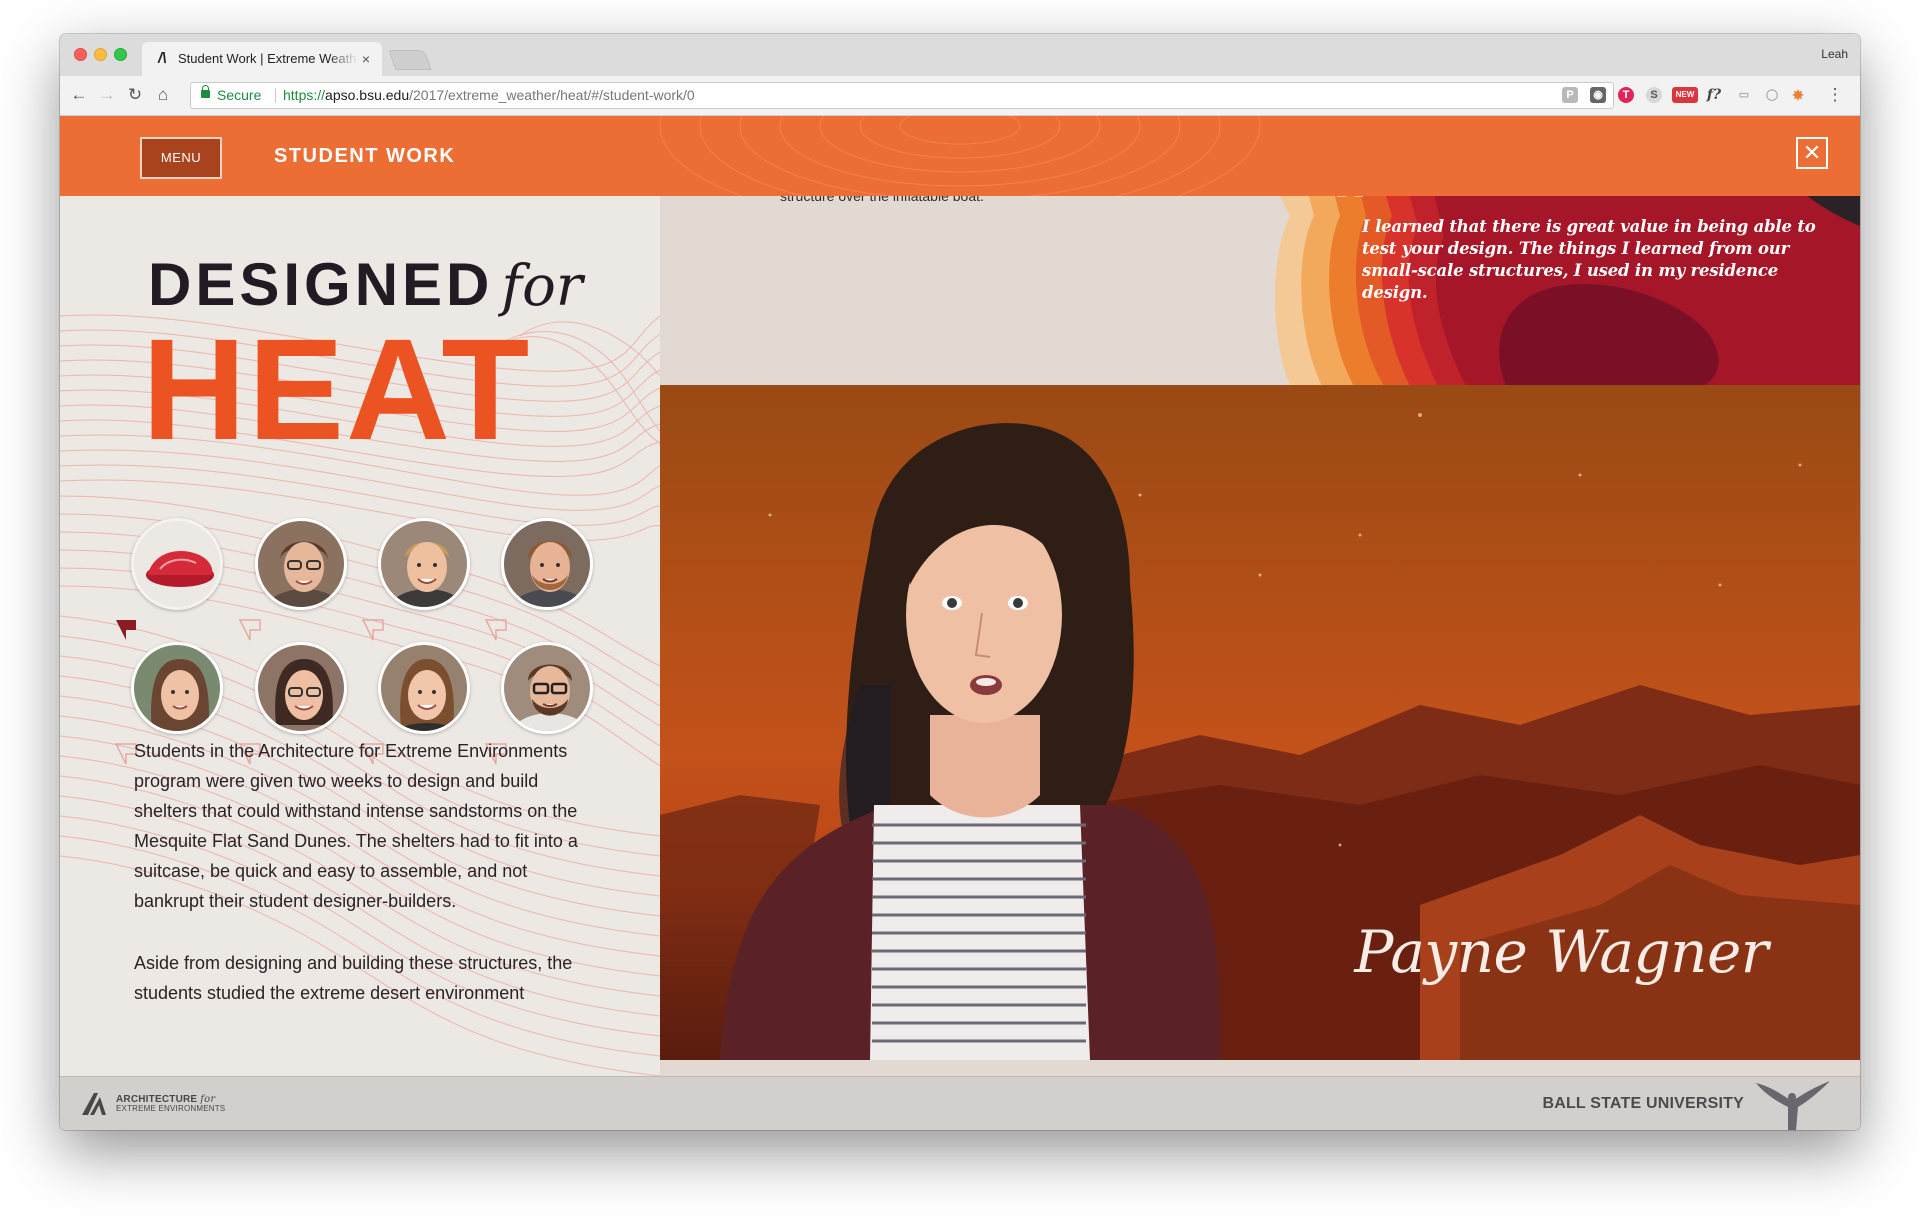 This screenshot has width=1920, height=1216. Describe the element at coordinates (410, 60) in the screenshot. I see `new-tab-button` at that location.